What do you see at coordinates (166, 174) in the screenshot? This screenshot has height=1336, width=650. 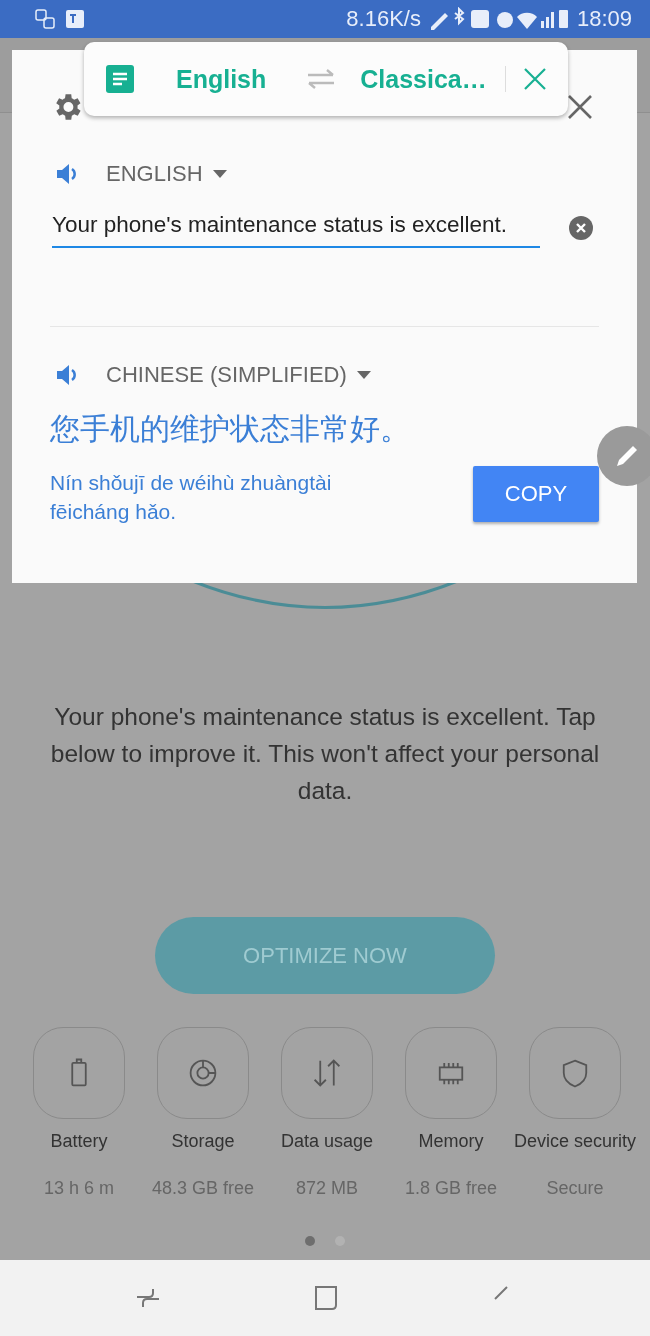 I see `source-language-dropdown: ENGLISH` at bounding box center [166, 174].